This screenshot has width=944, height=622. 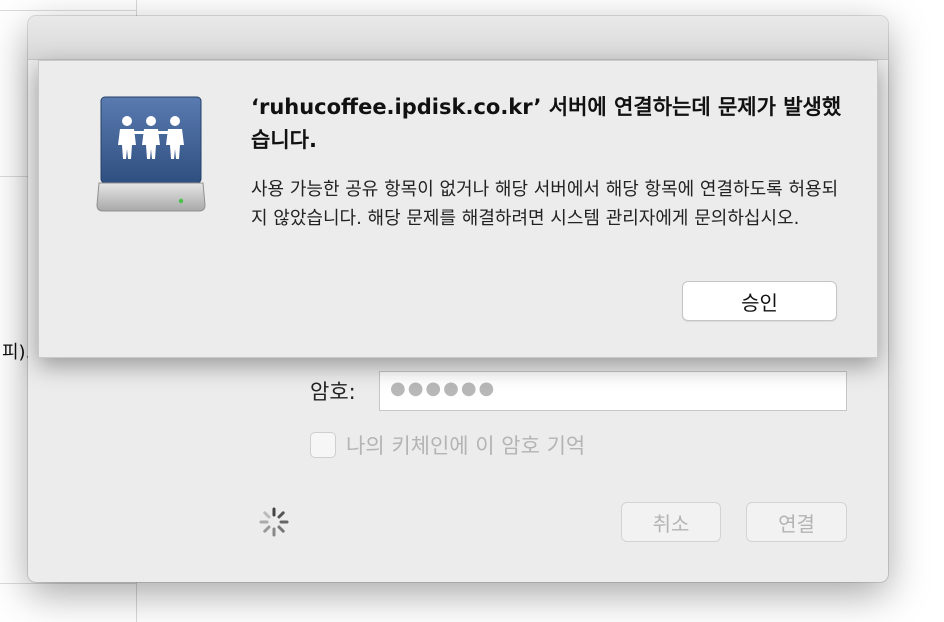 What do you see at coordinates (796, 522) in the screenshot?
I see `connect-button: 연결` at bounding box center [796, 522].